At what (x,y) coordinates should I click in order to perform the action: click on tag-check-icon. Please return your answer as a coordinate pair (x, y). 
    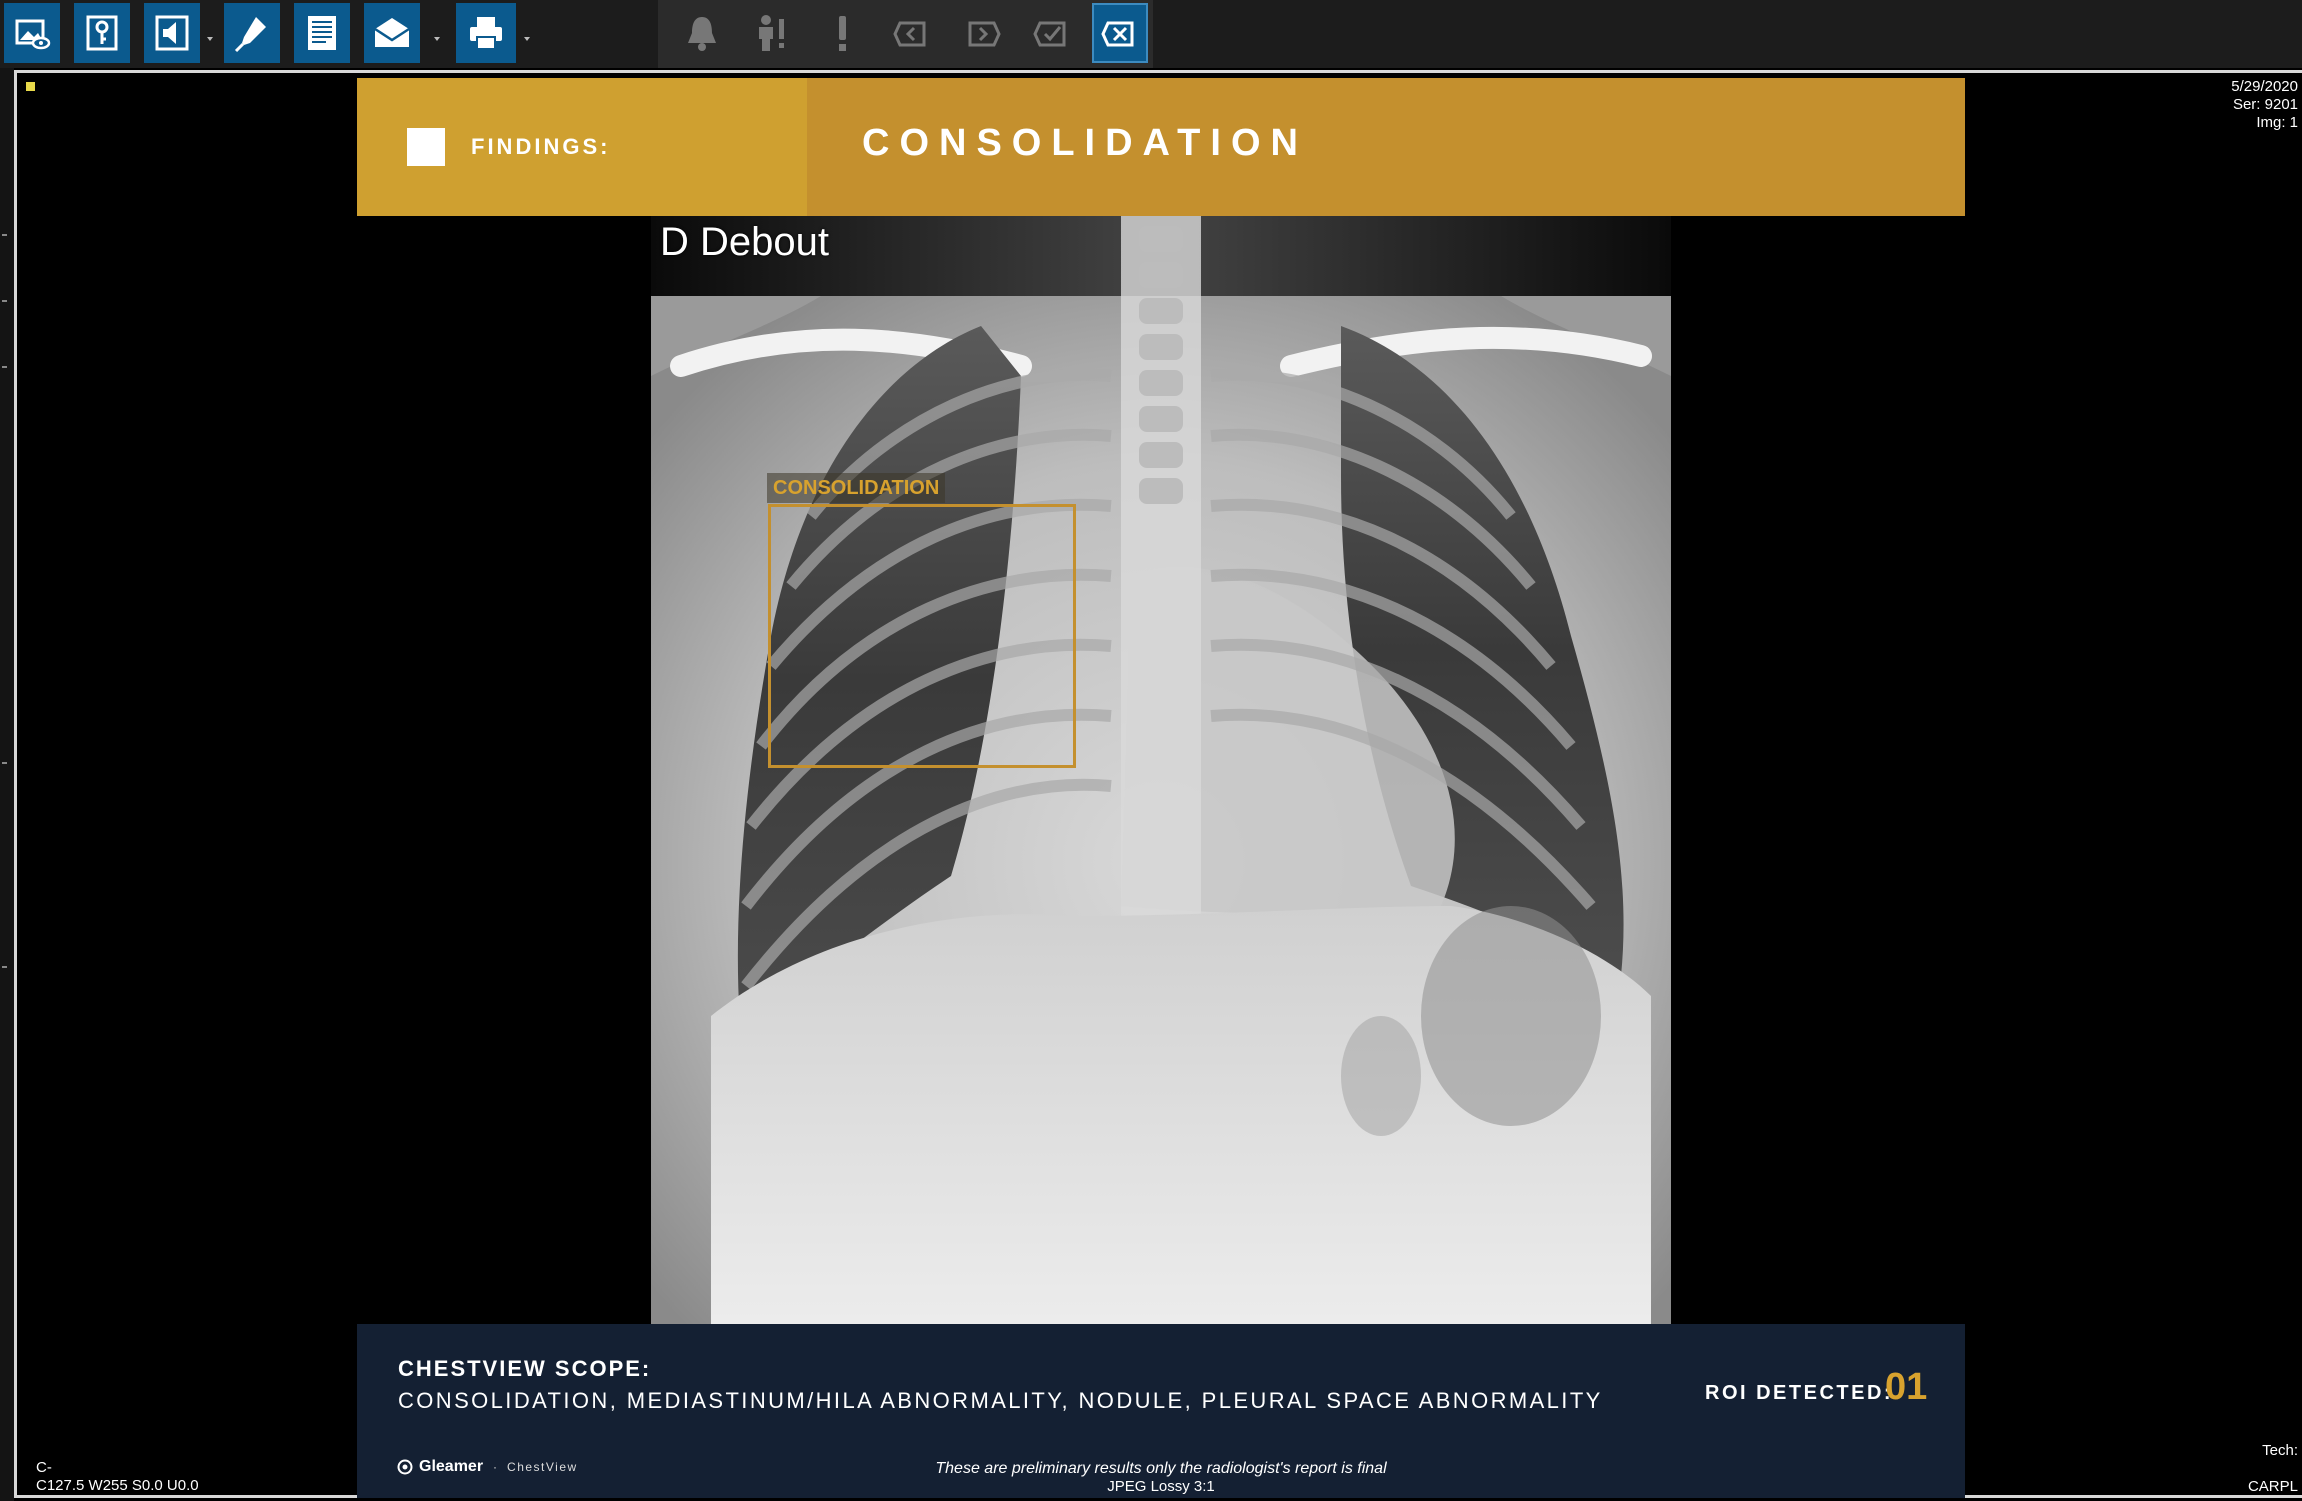
    Looking at the image, I should click on (1049, 34).